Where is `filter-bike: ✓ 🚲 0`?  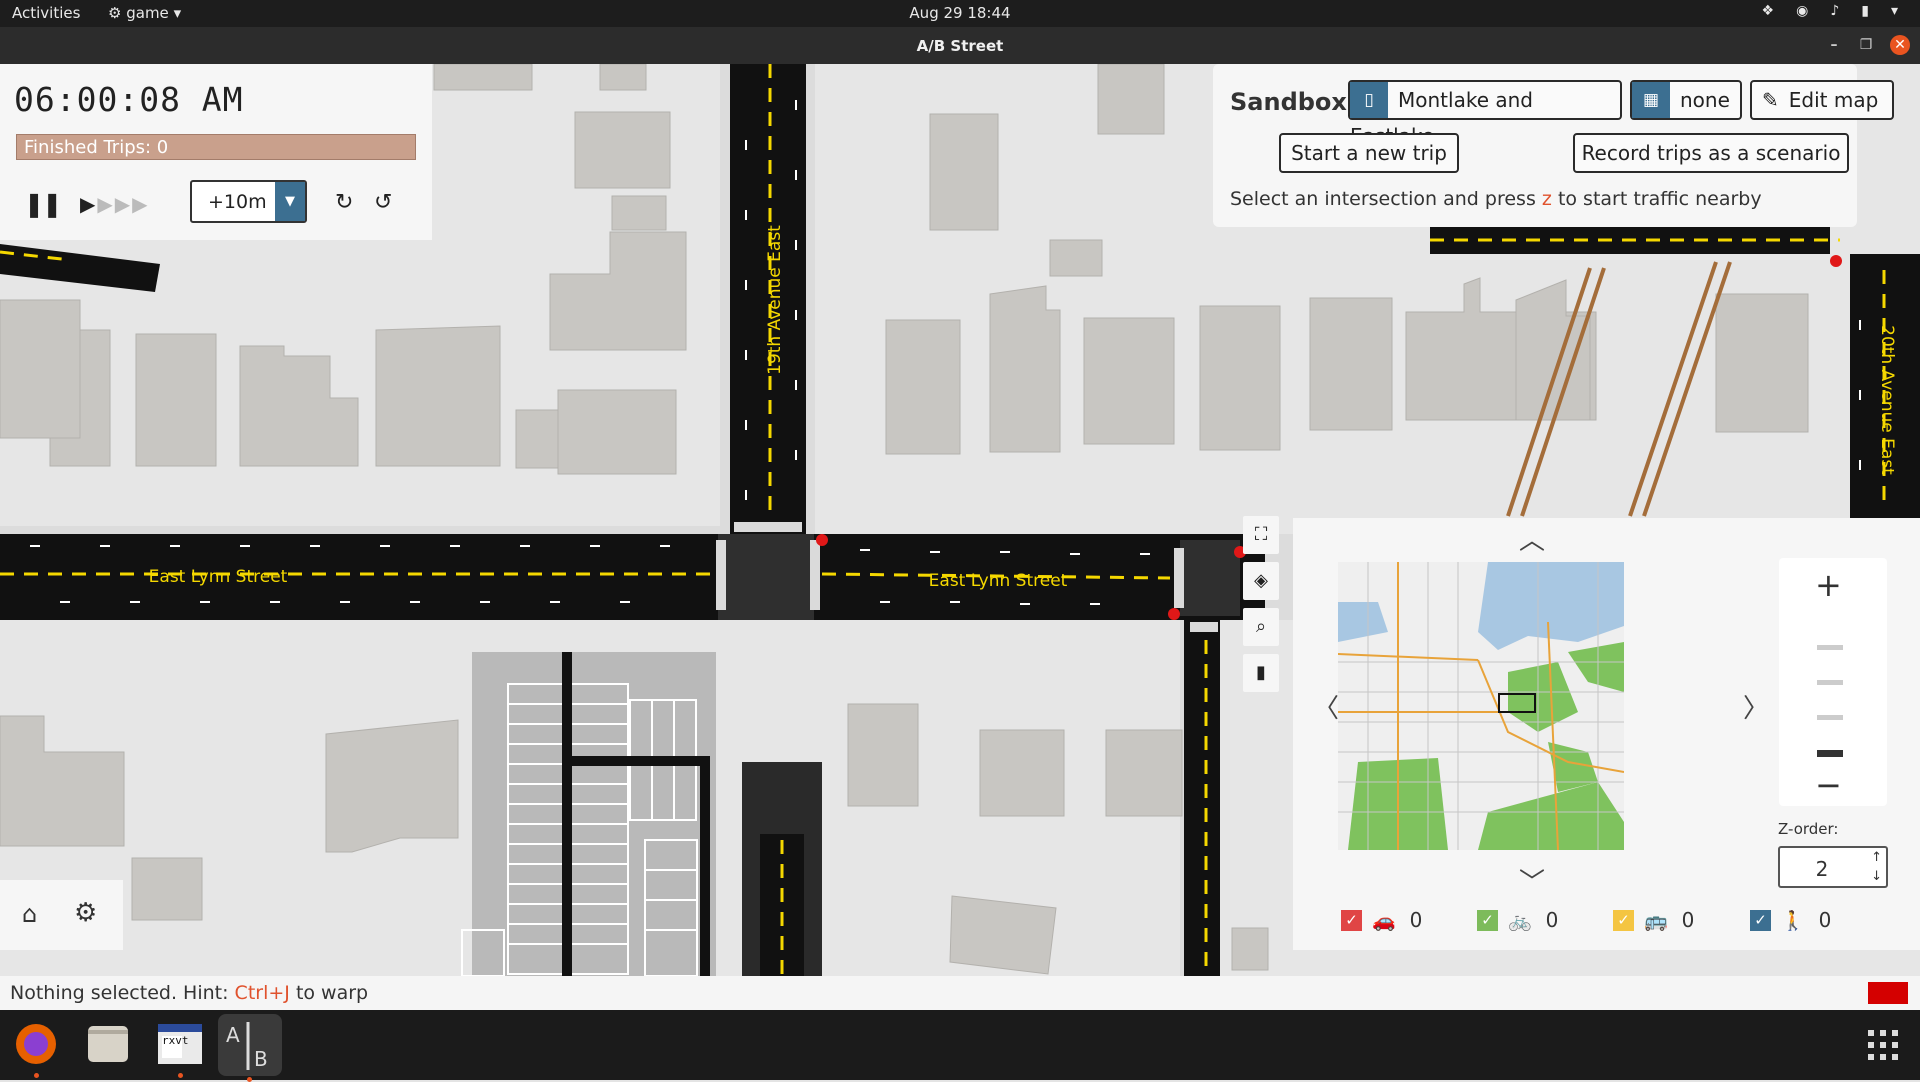 filter-bike: ✓ 🚲 0 is located at coordinates (1517, 920).